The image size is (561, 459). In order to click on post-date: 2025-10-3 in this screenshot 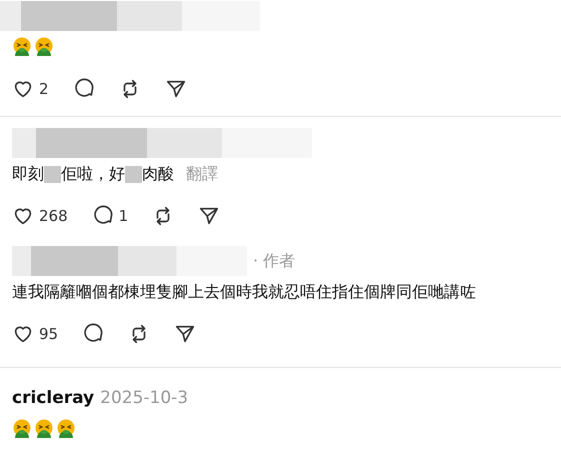, I will do `click(144, 398)`.